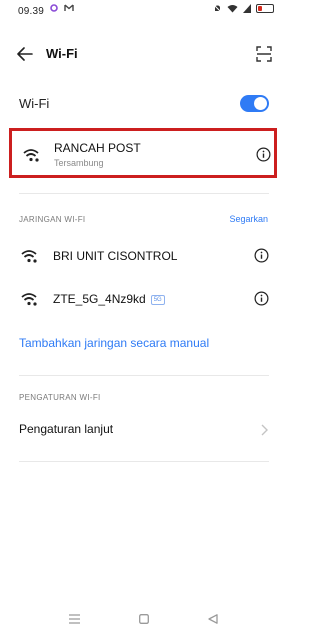 The width and height of the screenshot is (320, 640). What do you see at coordinates (74, 619) in the screenshot?
I see `menu-icon` at bounding box center [74, 619].